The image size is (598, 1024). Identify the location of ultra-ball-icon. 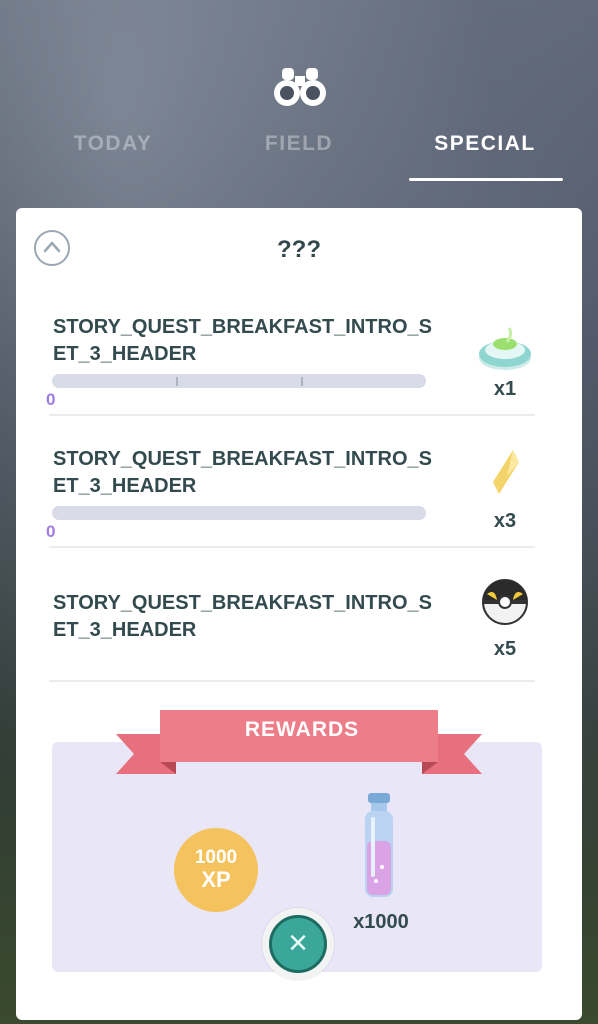
(505, 602).